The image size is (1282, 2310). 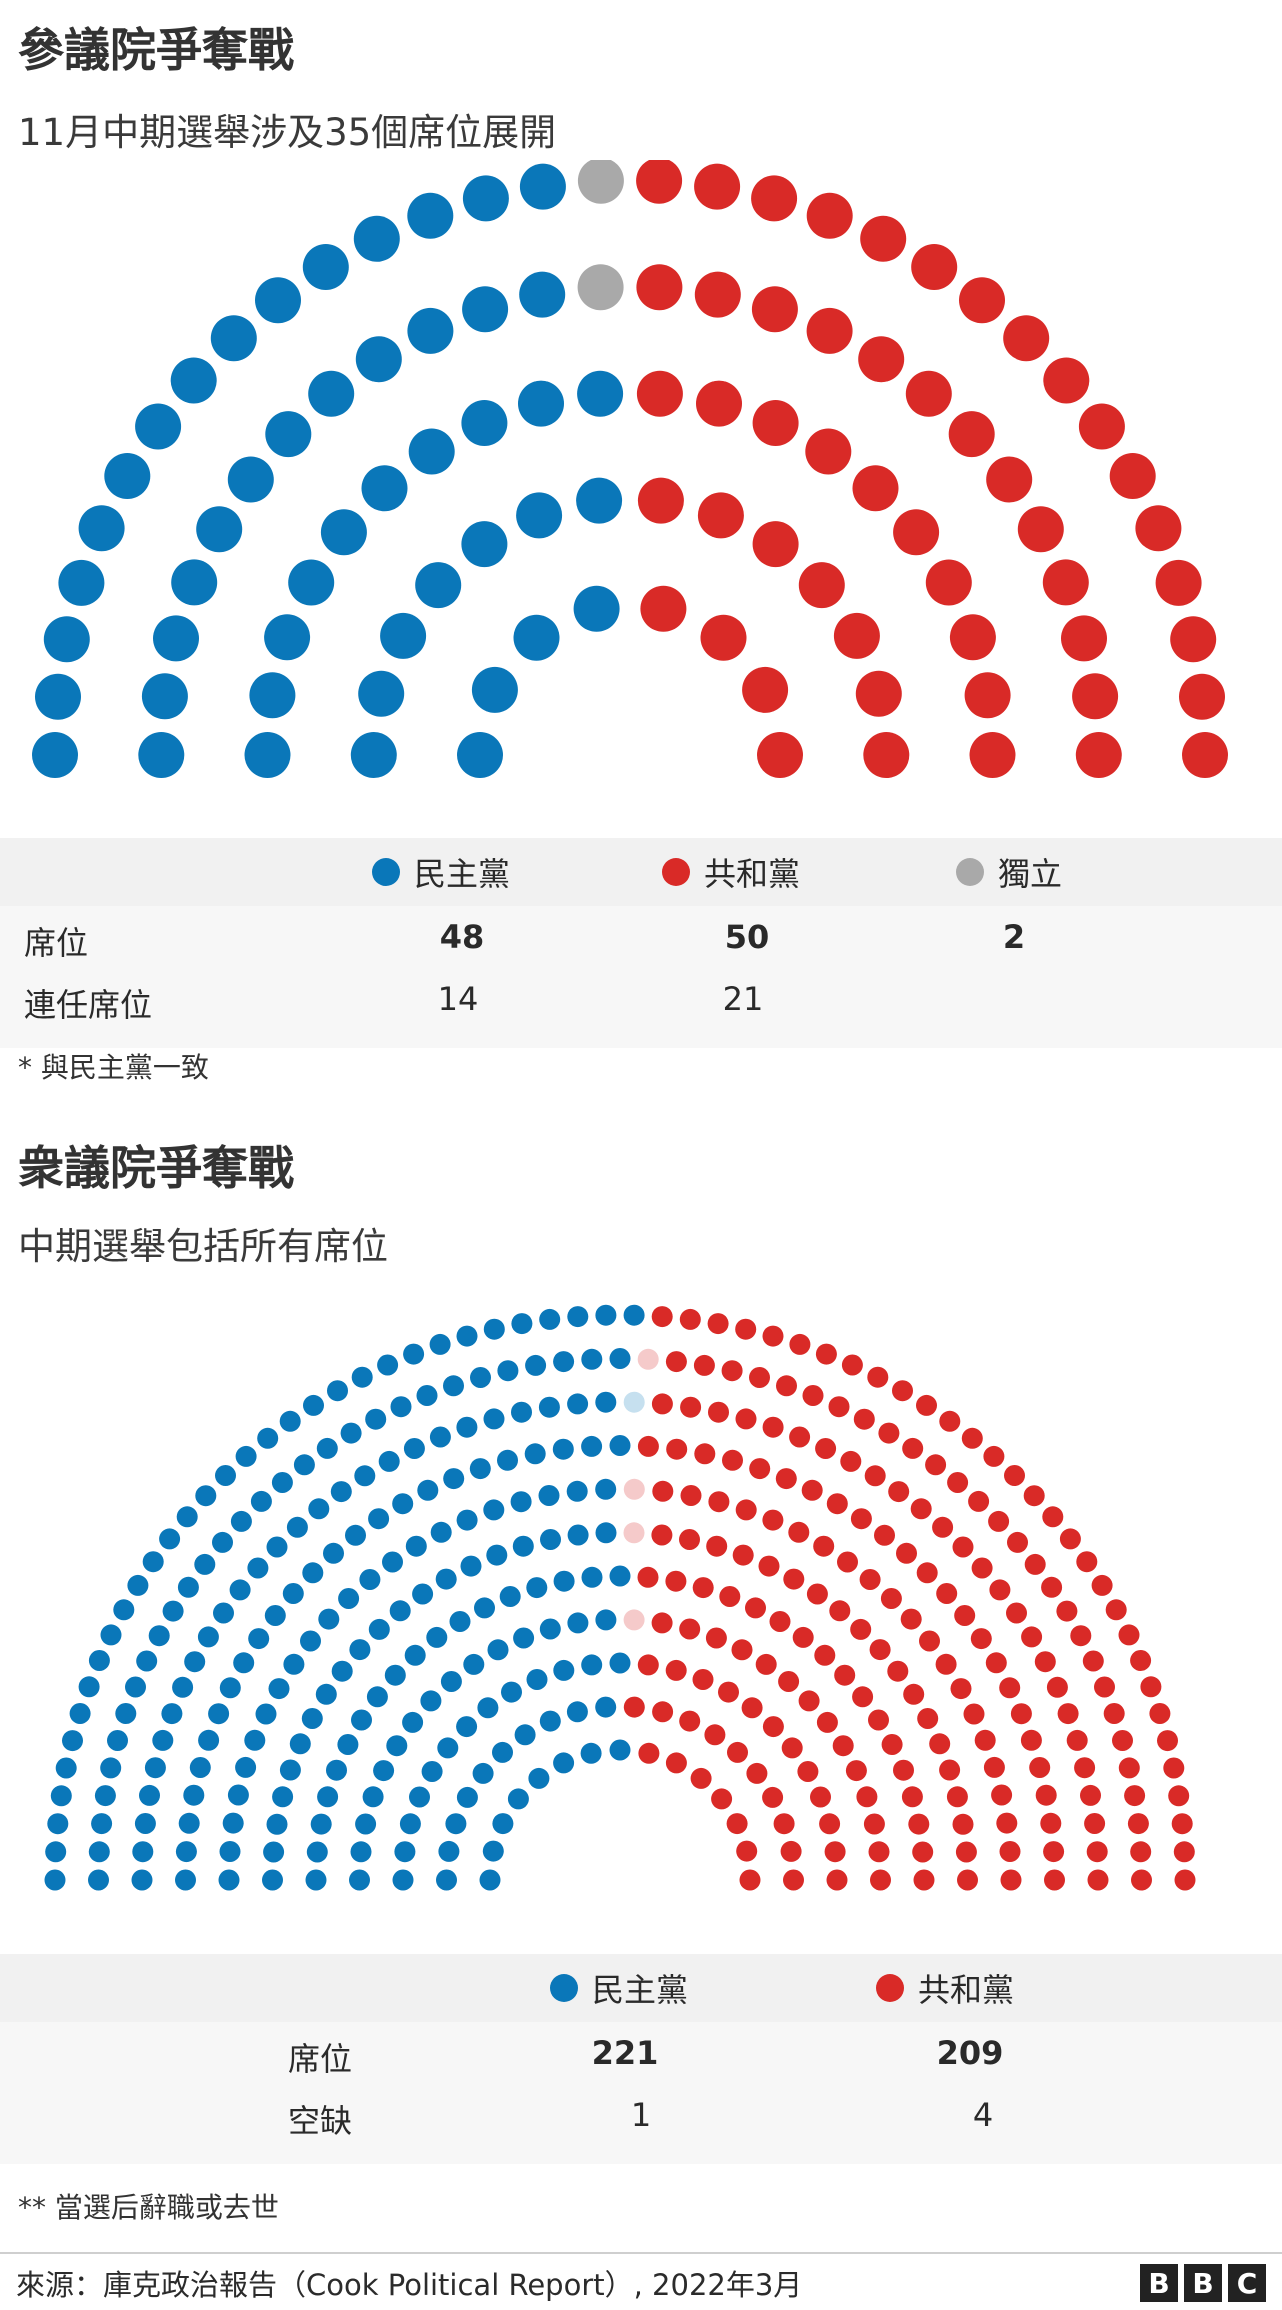 I want to click on senate-subtitle: 11月中期選舉涉及35個席位展開, so click(x=287, y=132).